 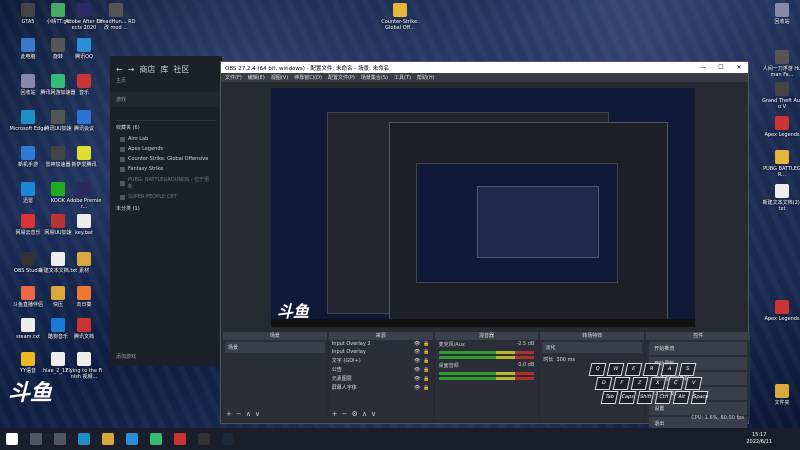 I want to click on obs-taskbar-icon, so click(x=204, y=439).